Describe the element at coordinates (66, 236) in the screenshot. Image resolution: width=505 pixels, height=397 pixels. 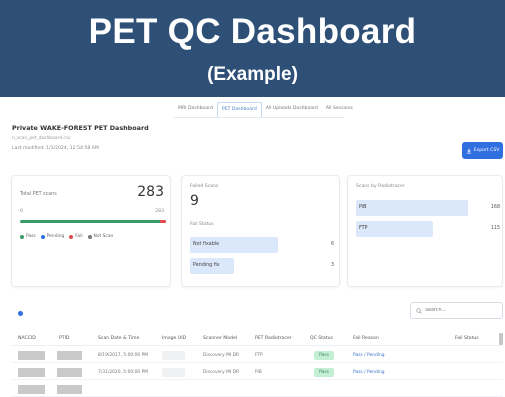
I see `status-legend: Pass Pending Fail Not Scan` at that location.